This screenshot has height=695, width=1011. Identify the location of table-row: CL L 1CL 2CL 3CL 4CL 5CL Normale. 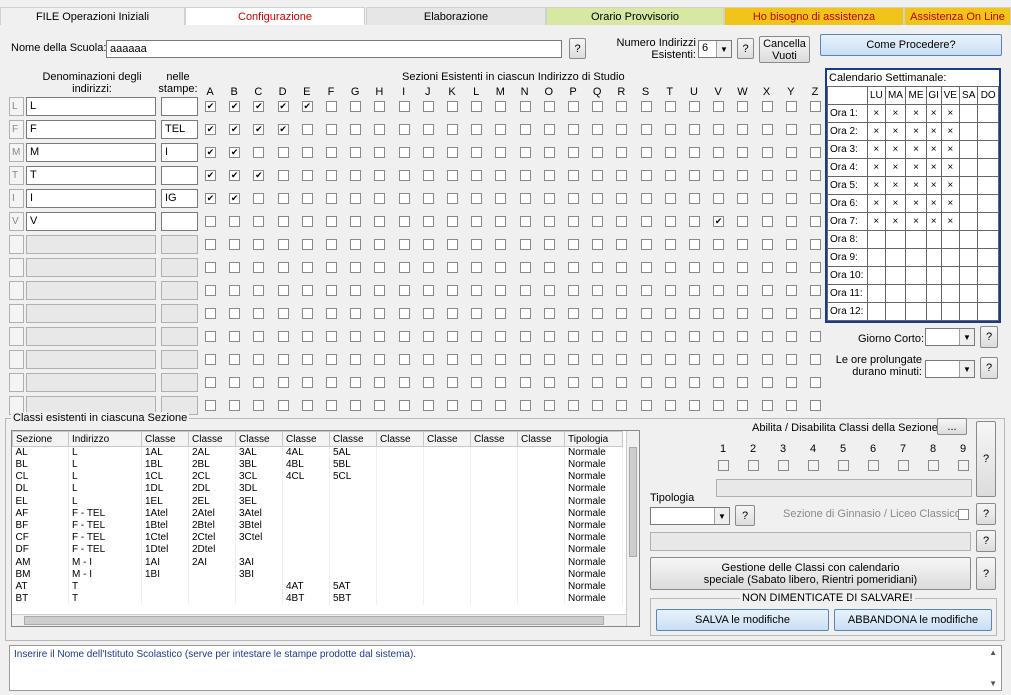
(317, 477).